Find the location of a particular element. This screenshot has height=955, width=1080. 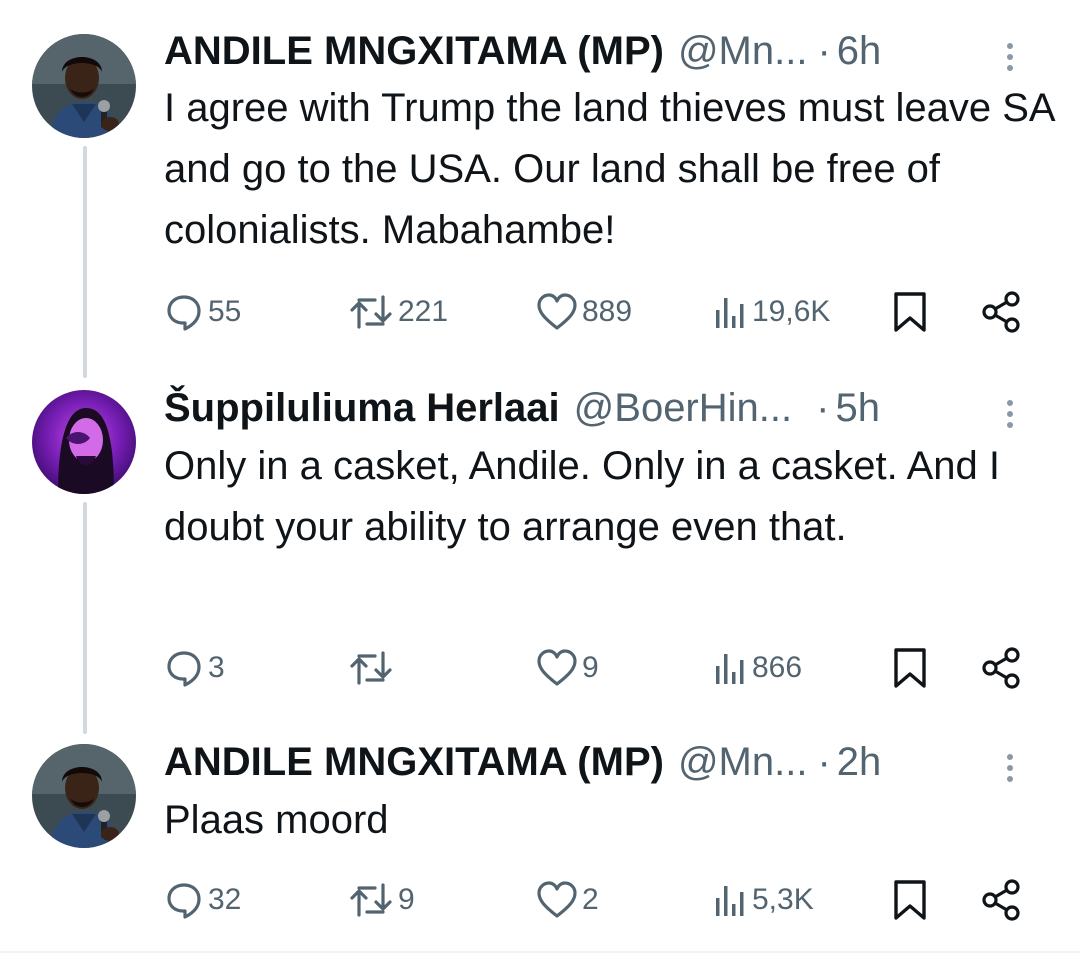

timestamp: 5h is located at coordinates (857, 408).